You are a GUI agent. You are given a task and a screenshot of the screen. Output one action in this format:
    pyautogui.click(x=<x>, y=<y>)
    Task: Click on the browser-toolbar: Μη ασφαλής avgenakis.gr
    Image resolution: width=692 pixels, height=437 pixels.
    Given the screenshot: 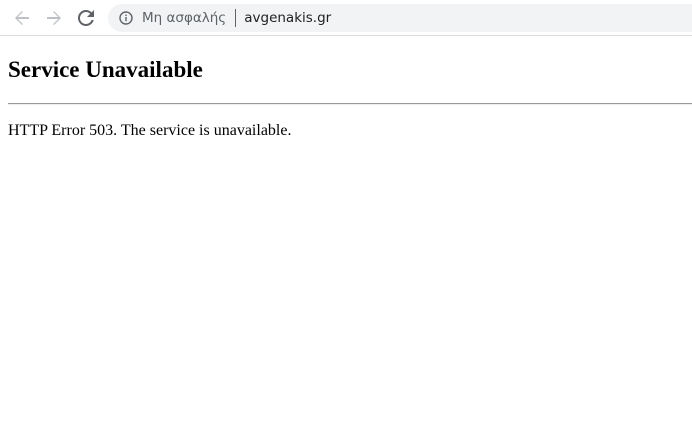 What is the action you would take?
    pyautogui.click(x=346, y=18)
    